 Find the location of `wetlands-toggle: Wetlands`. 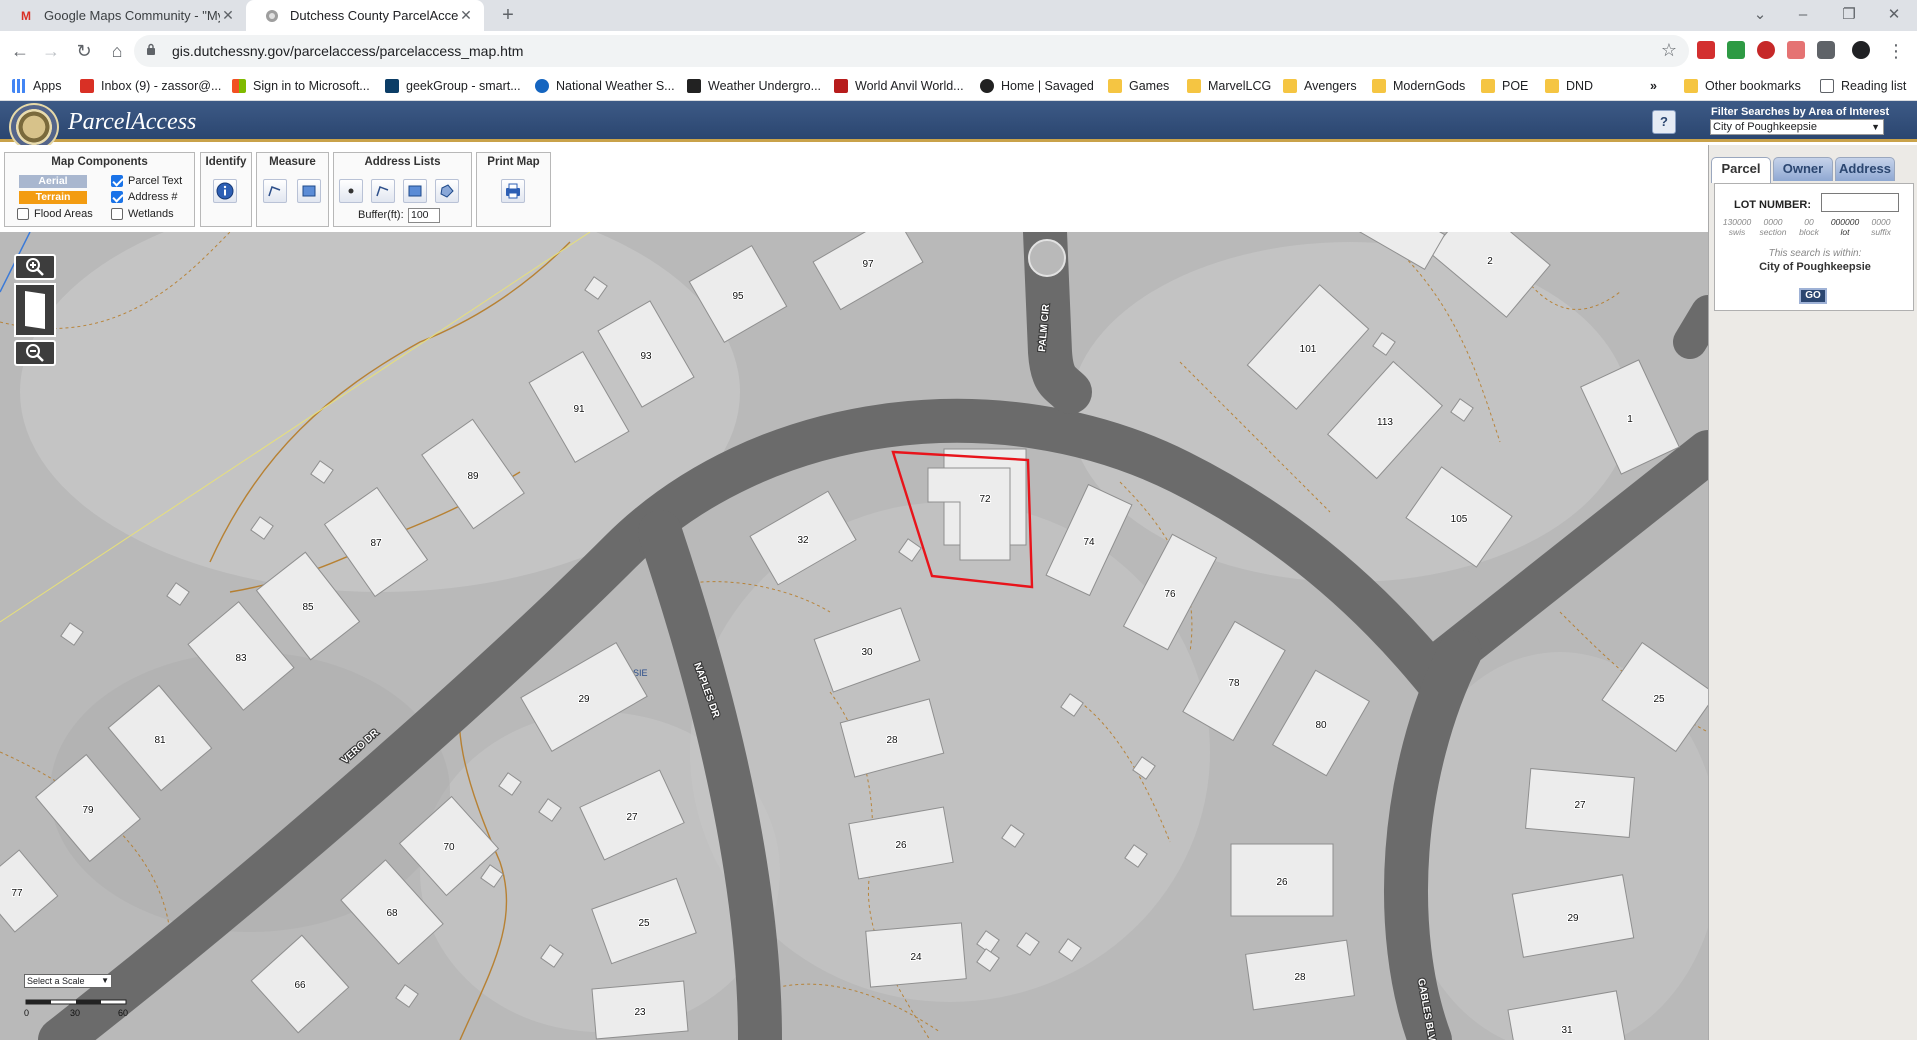

wetlands-toggle: Wetlands is located at coordinates (142, 214).